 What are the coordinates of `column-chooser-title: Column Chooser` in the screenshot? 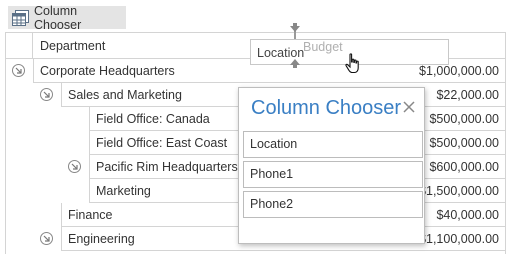 It's located at (326, 108).